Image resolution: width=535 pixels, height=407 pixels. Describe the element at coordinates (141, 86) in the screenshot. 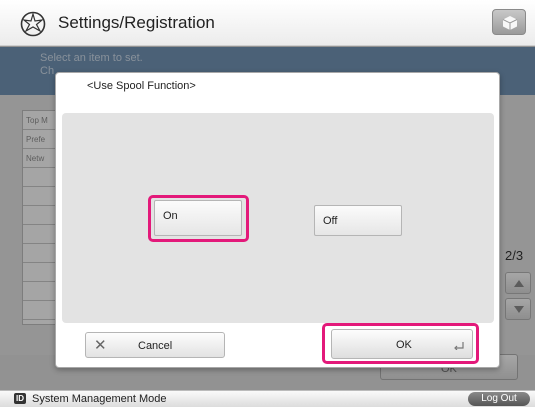

I see `dialog-title: <Use Spool Function>` at that location.